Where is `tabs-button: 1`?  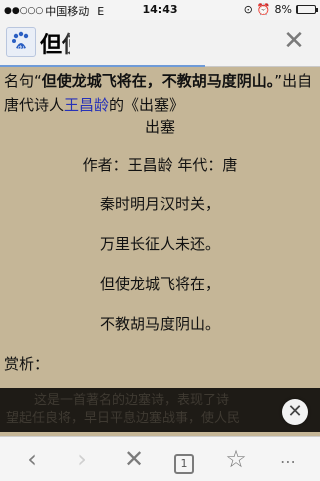
tabs-button: 1 is located at coordinates (184, 459).